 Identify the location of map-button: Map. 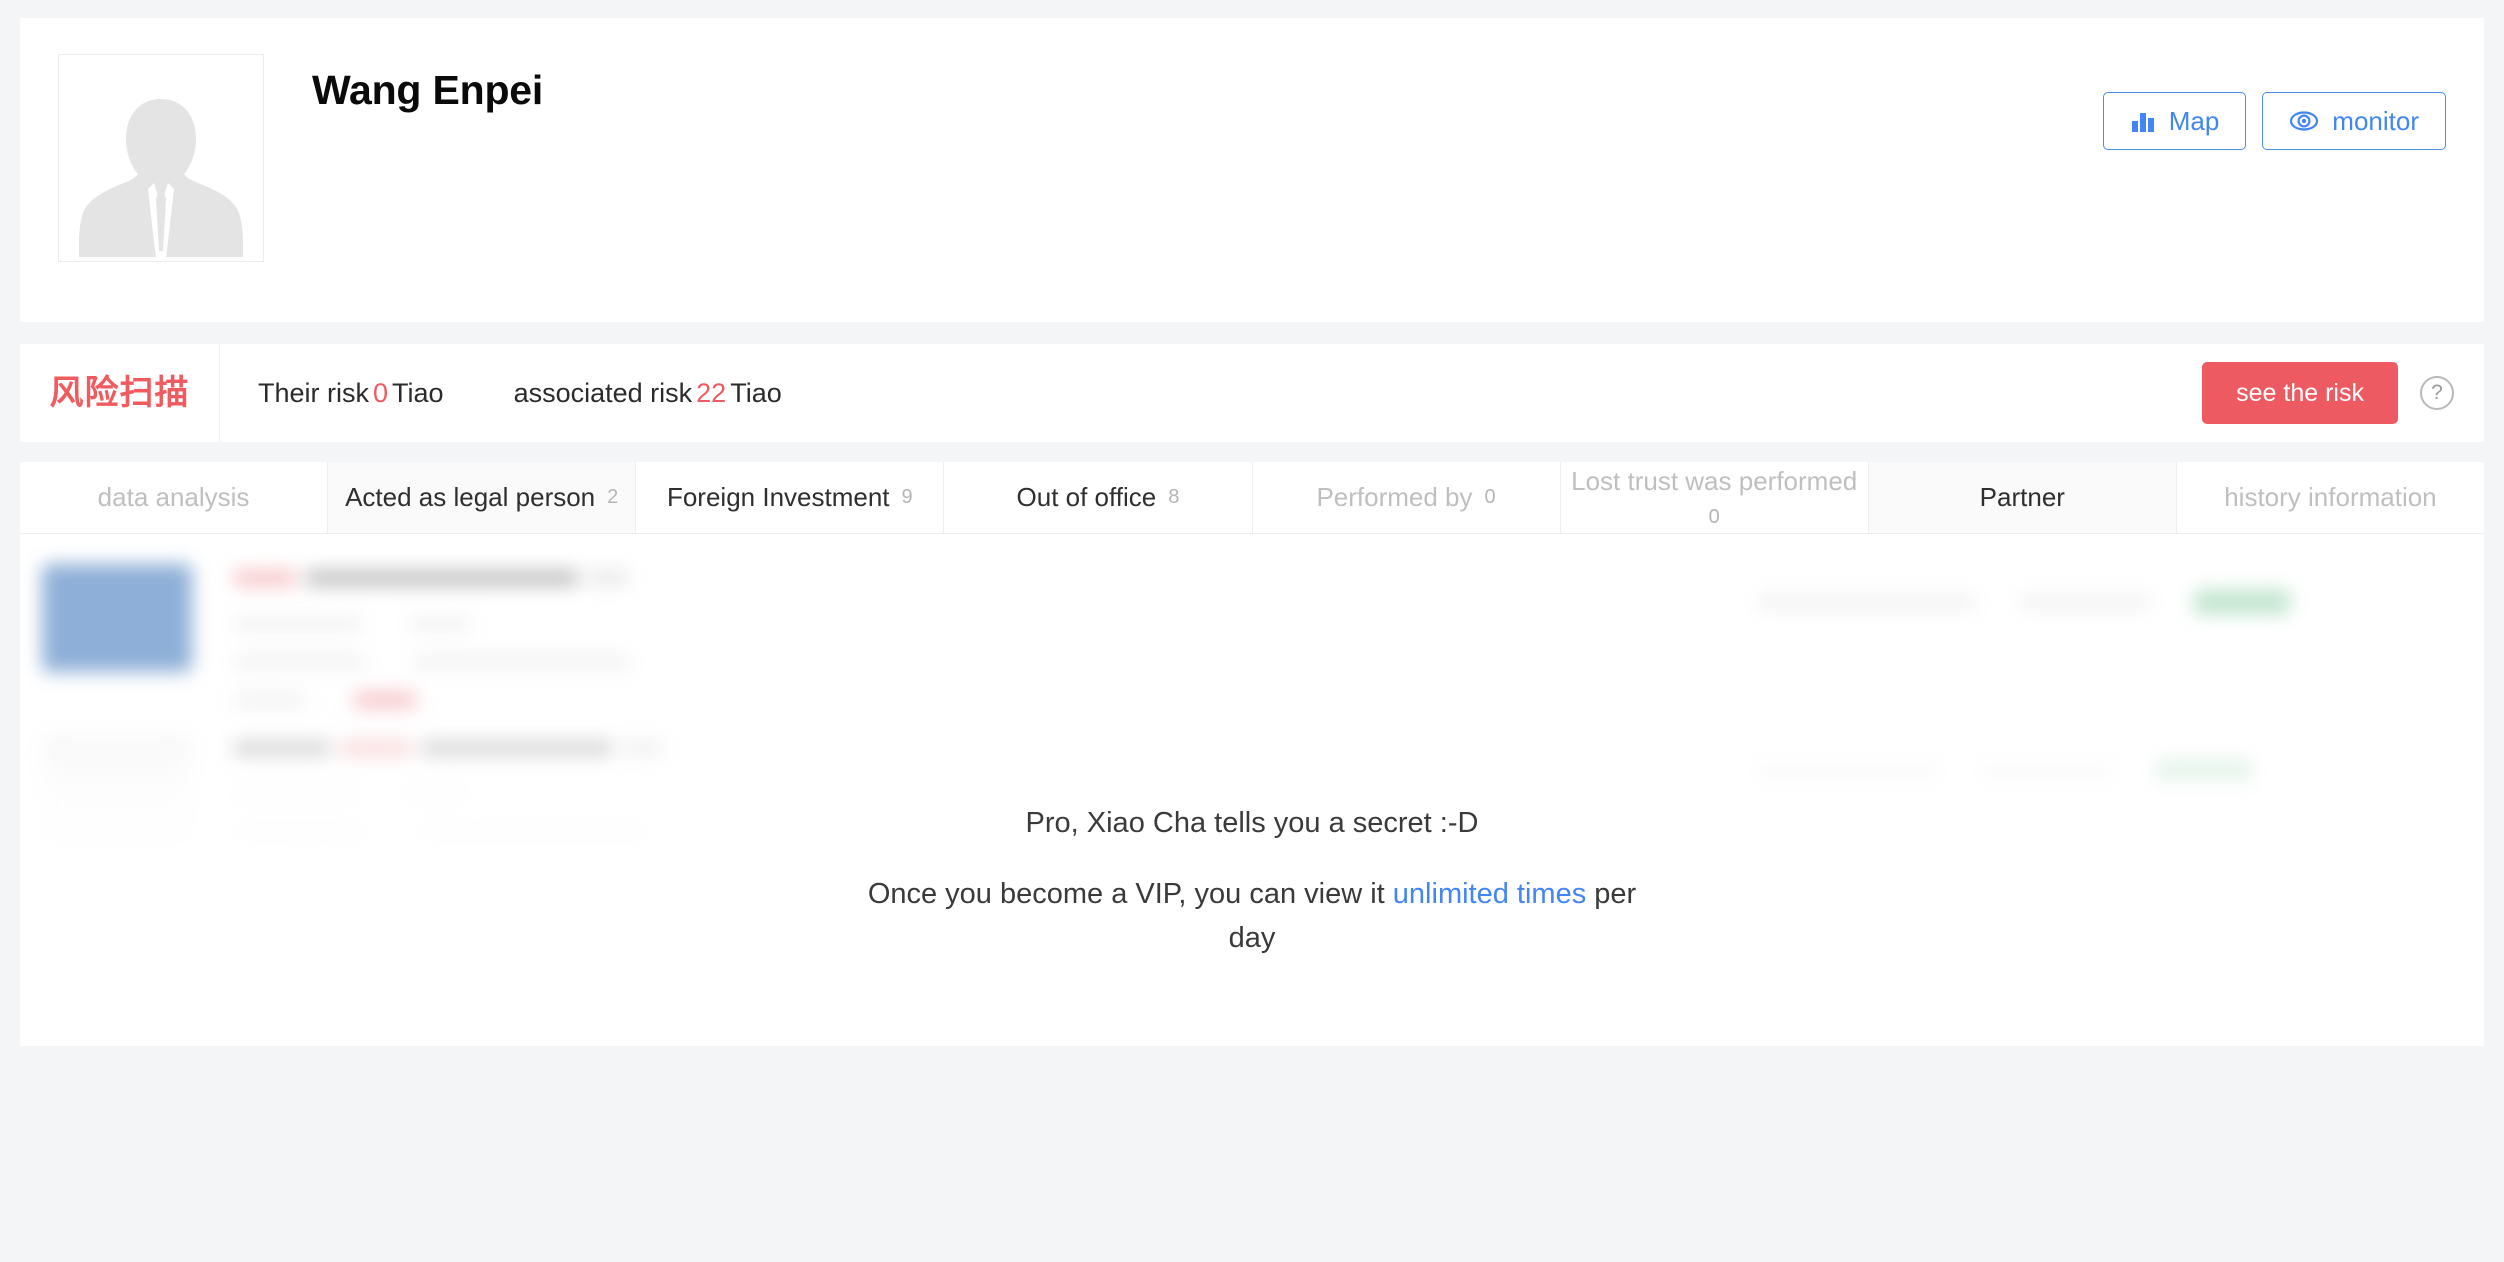
(2174, 121).